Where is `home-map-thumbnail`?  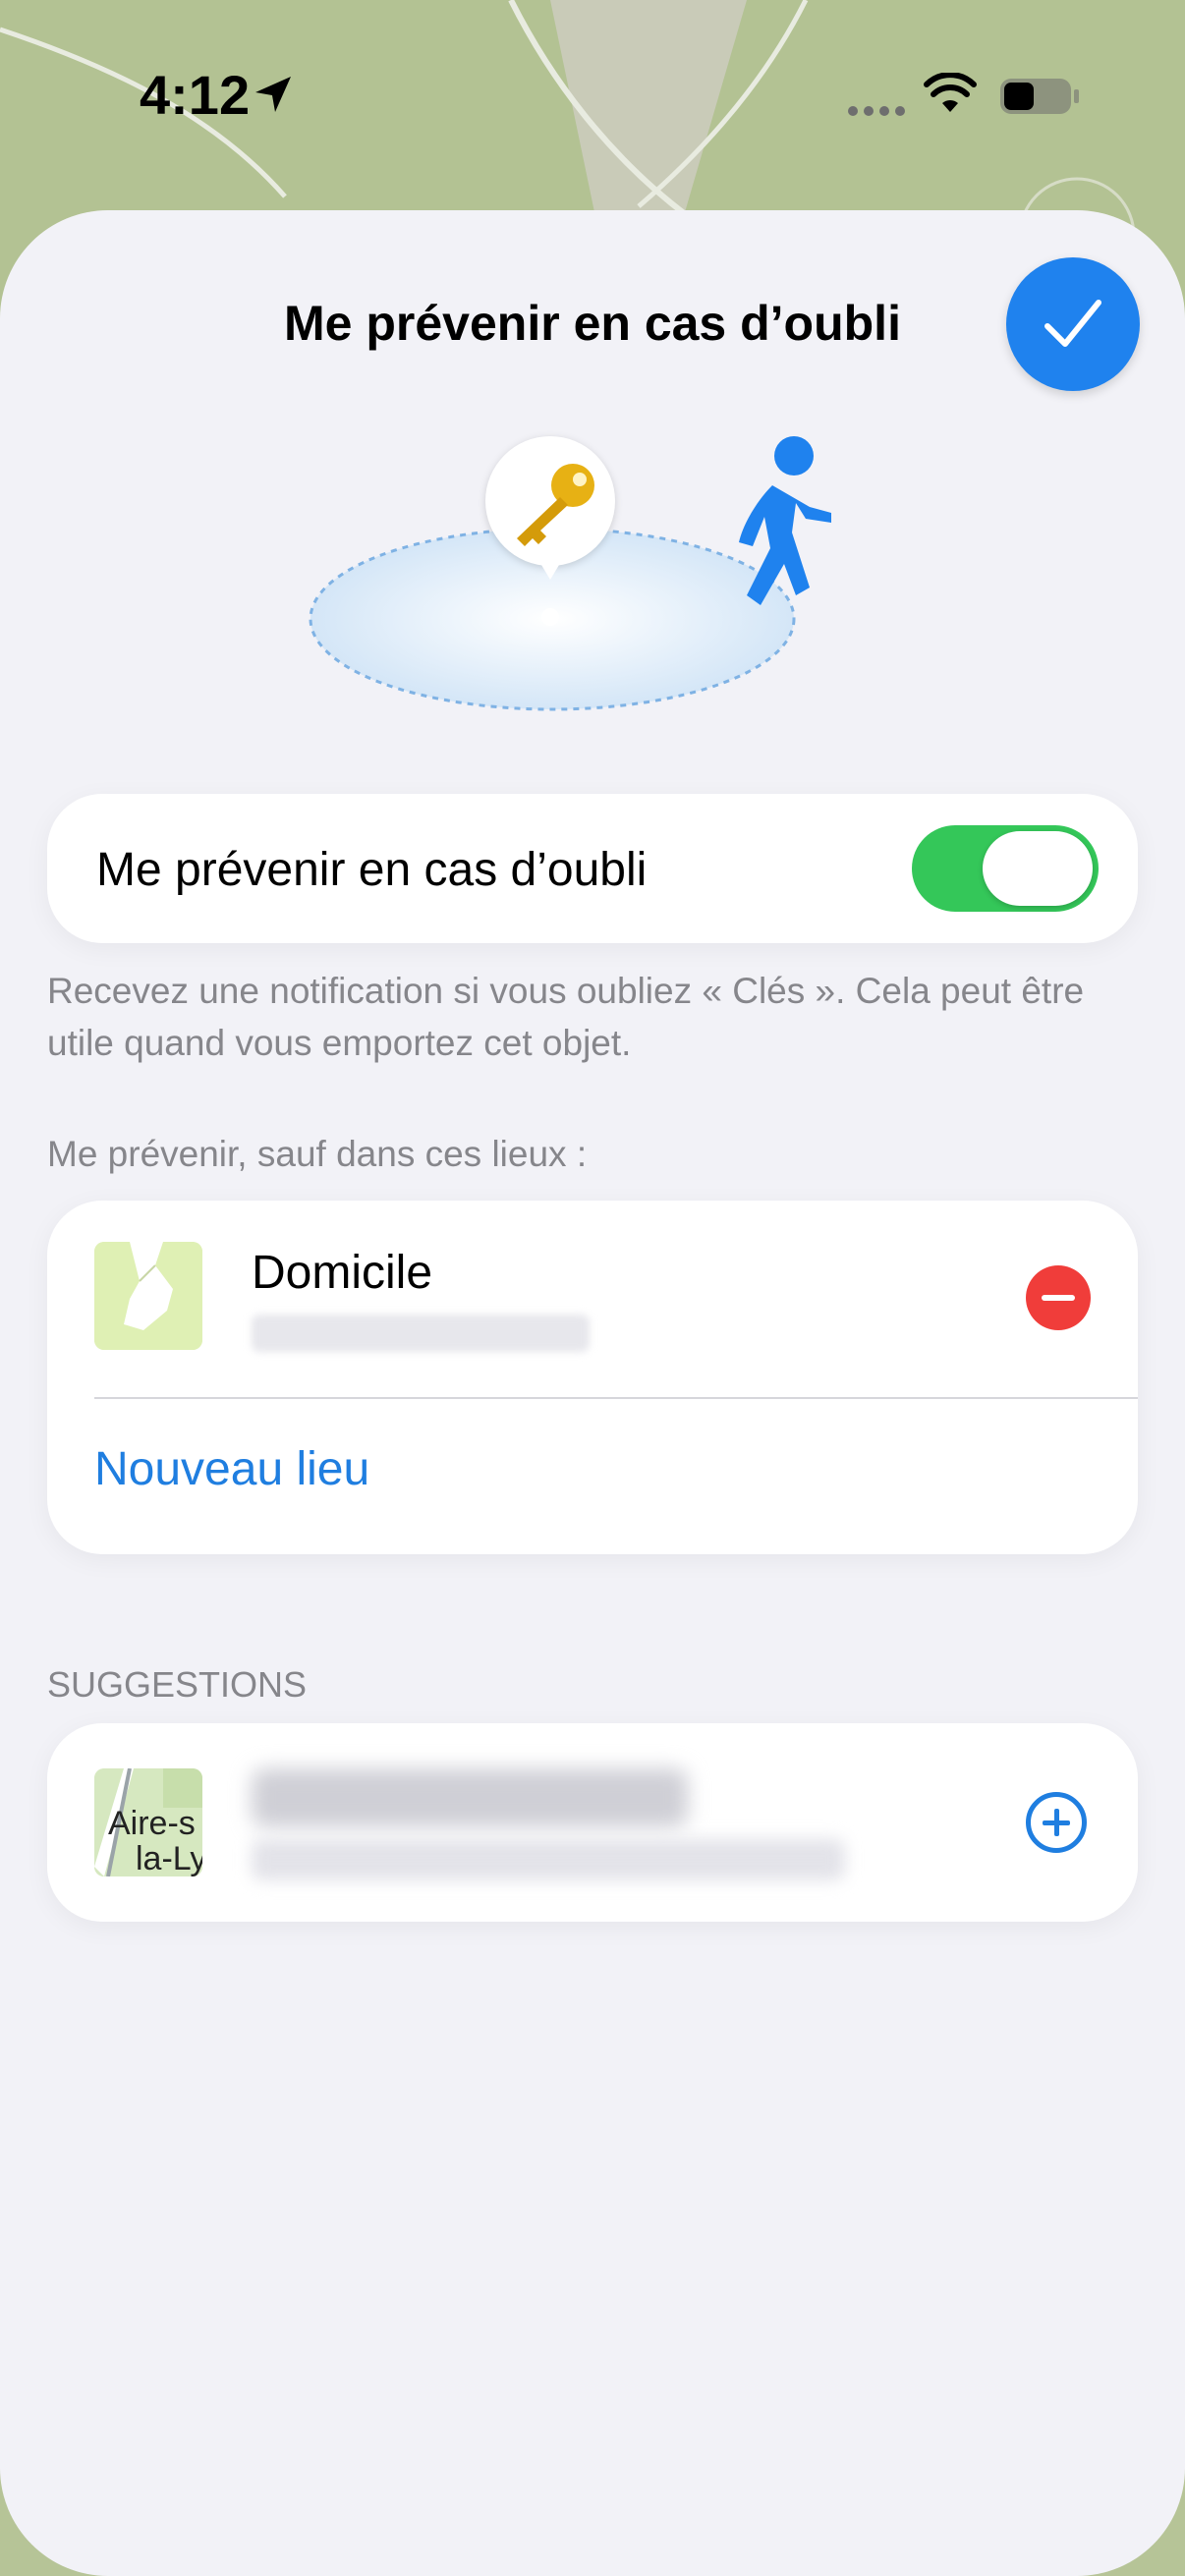
home-map-thumbnail is located at coordinates (148, 1296).